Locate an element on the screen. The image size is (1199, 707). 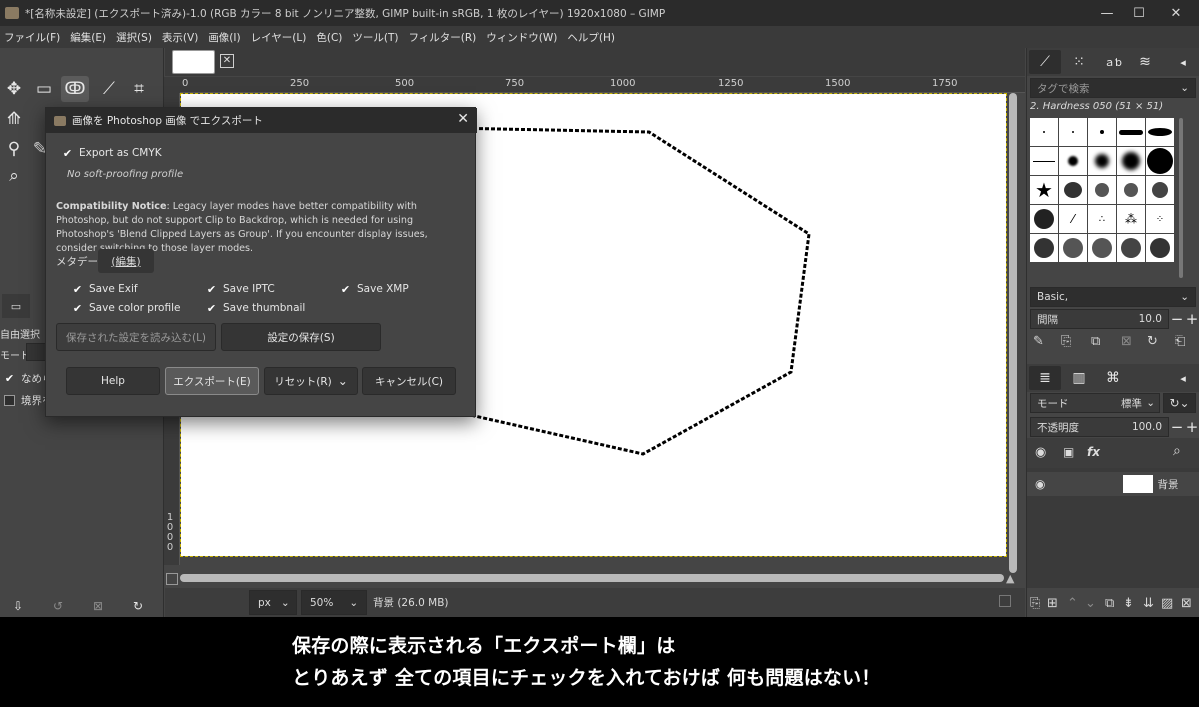
save-xmp-checkbox: ✔ Save XMP is located at coordinates (374, 289).